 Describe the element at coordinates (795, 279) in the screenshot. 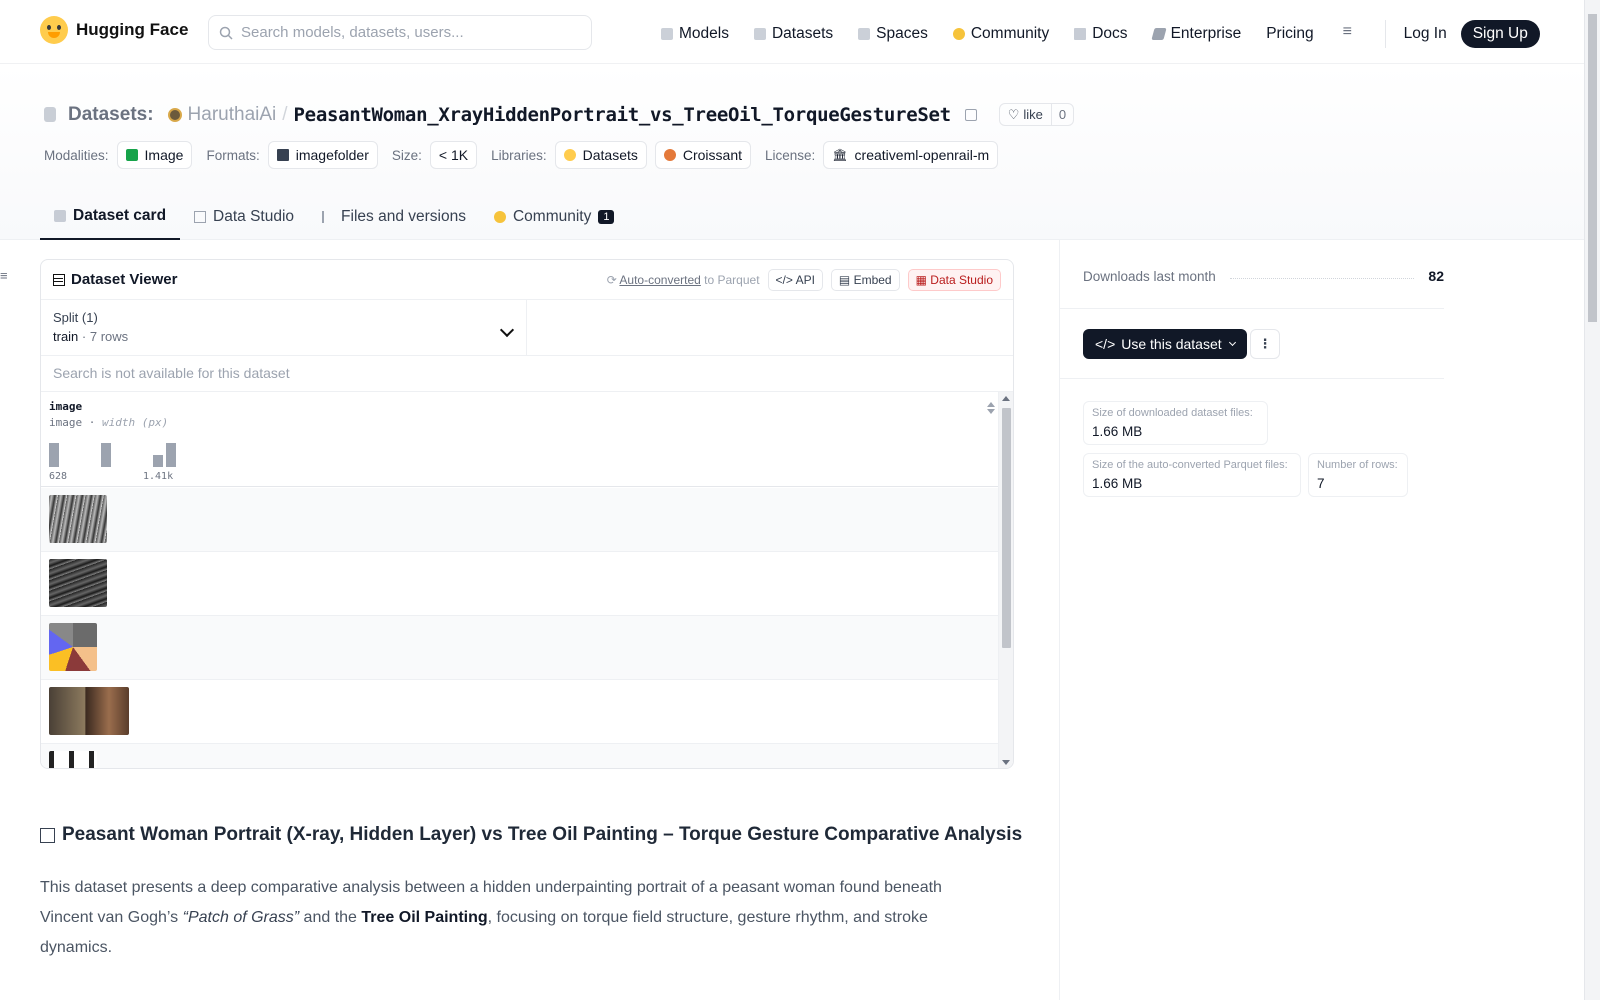

I see `api-button: </> API` at that location.